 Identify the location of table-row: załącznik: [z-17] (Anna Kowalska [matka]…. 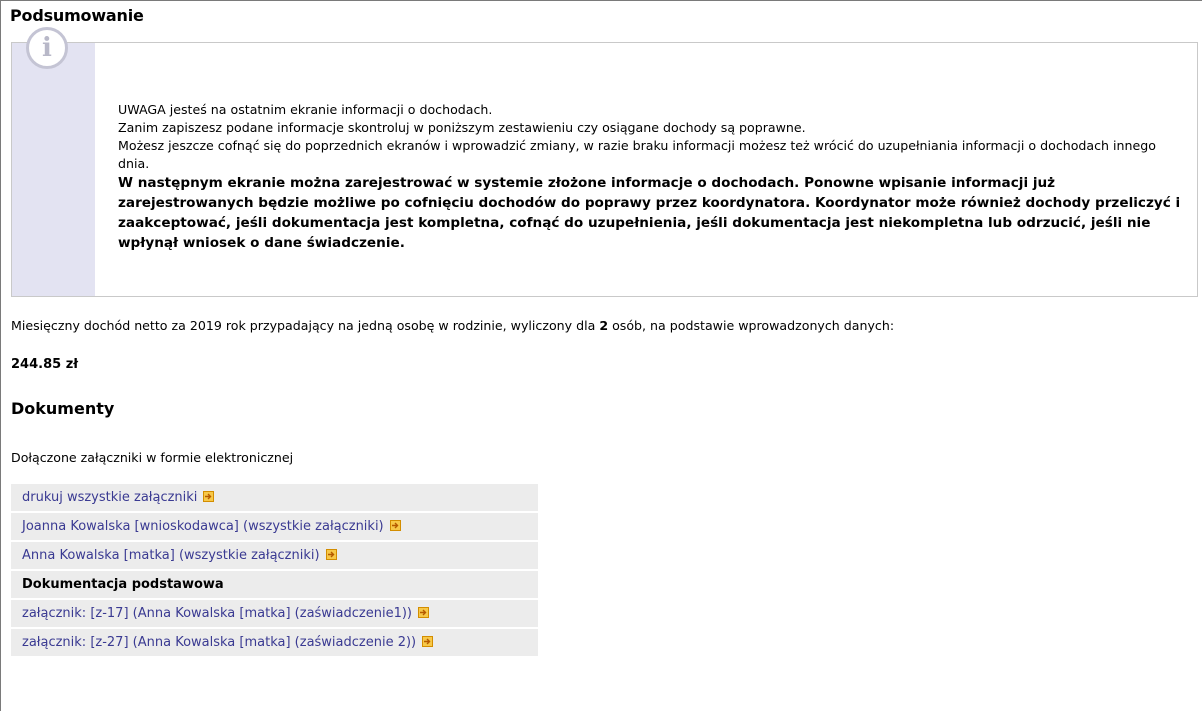
(274, 614).